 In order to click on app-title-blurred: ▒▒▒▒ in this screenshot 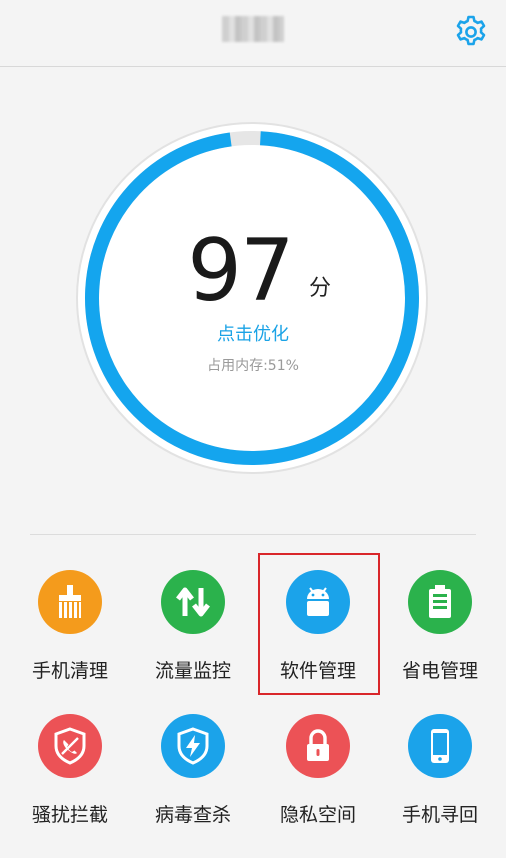, I will do `click(253, 29)`.